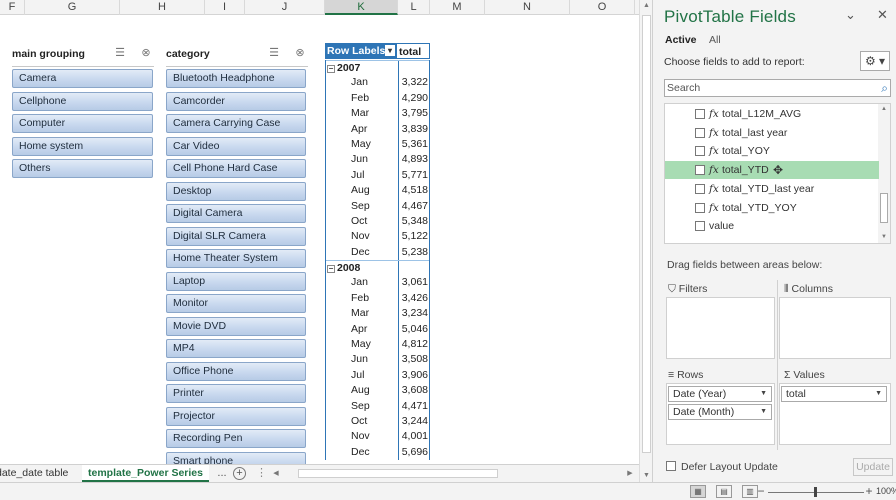 This screenshot has width=896, height=500. Describe the element at coordinates (37, 473) in the screenshot. I see `sheet-tab-date-table: date_date table` at that location.